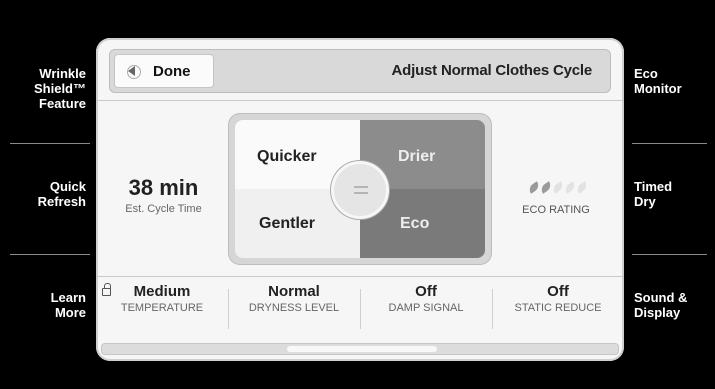  I want to click on done-label: Done, so click(172, 71).